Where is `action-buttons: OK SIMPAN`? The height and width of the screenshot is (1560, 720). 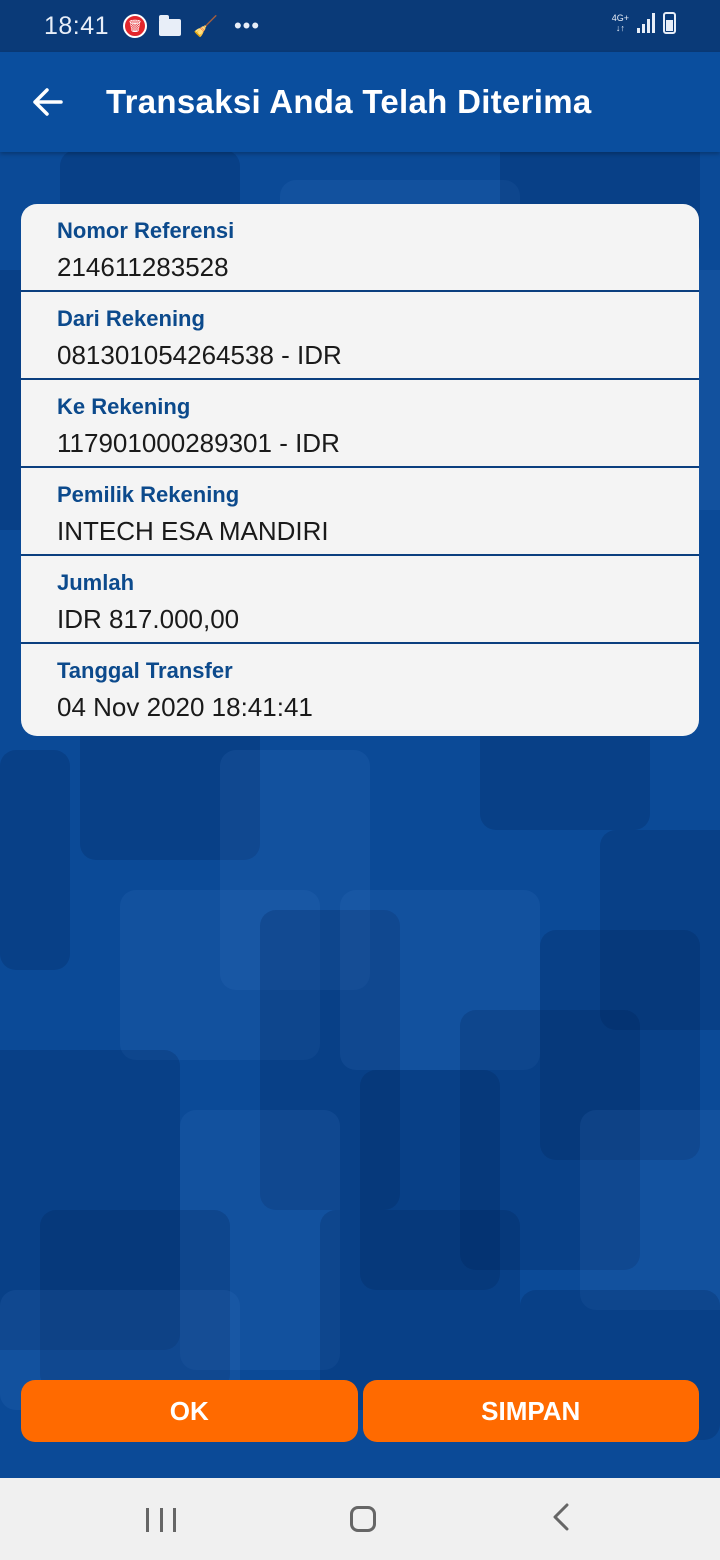 action-buttons: OK SIMPAN is located at coordinates (360, 1411).